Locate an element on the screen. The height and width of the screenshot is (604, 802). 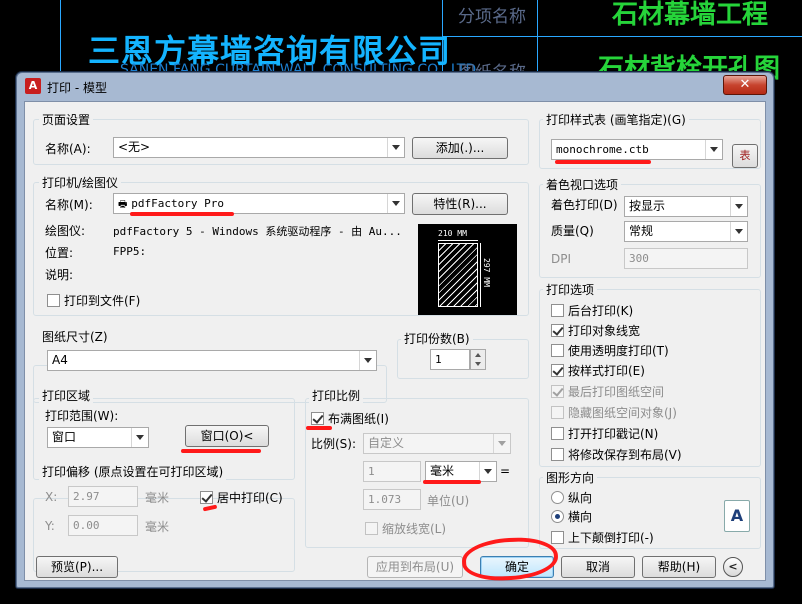
checkbox-label: 布满图纸(I) is located at coordinates (358, 419).